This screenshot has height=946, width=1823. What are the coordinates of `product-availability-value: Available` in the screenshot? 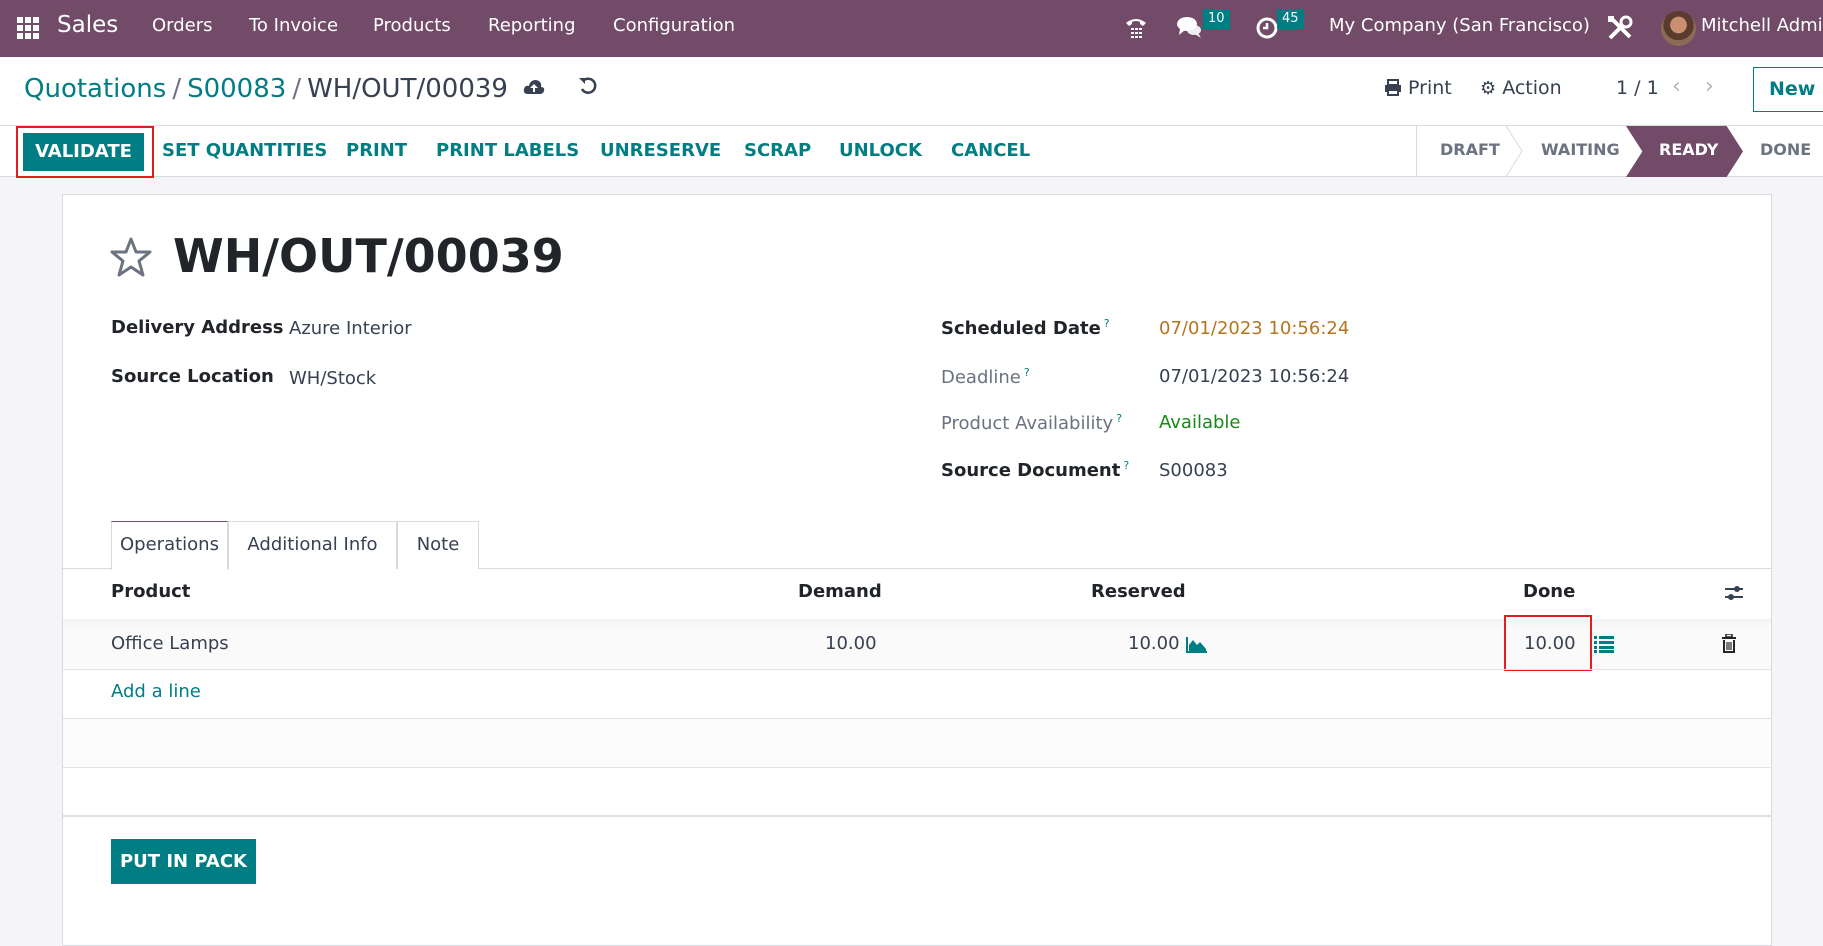 It's located at (1200, 422).